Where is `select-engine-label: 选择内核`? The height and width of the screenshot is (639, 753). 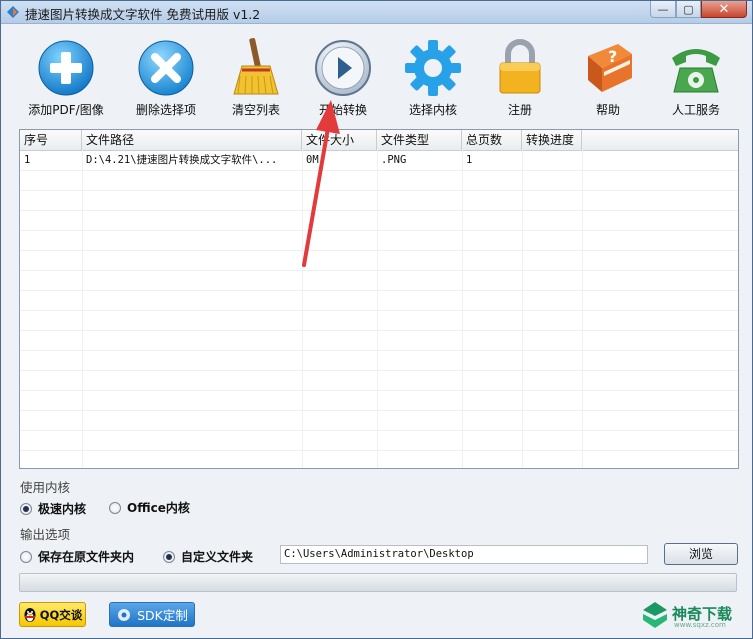 select-engine-label: 选择内核 is located at coordinates (432, 110).